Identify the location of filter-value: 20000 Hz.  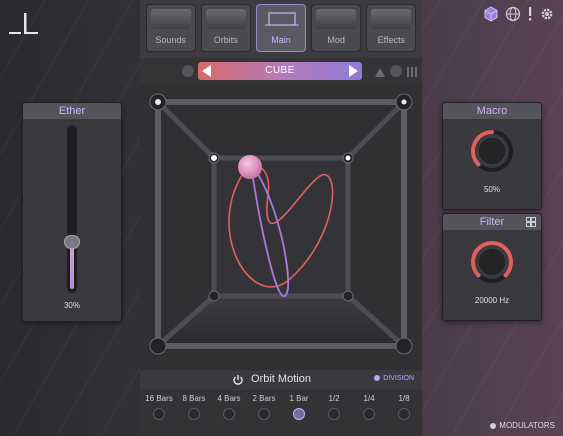
(492, 300).